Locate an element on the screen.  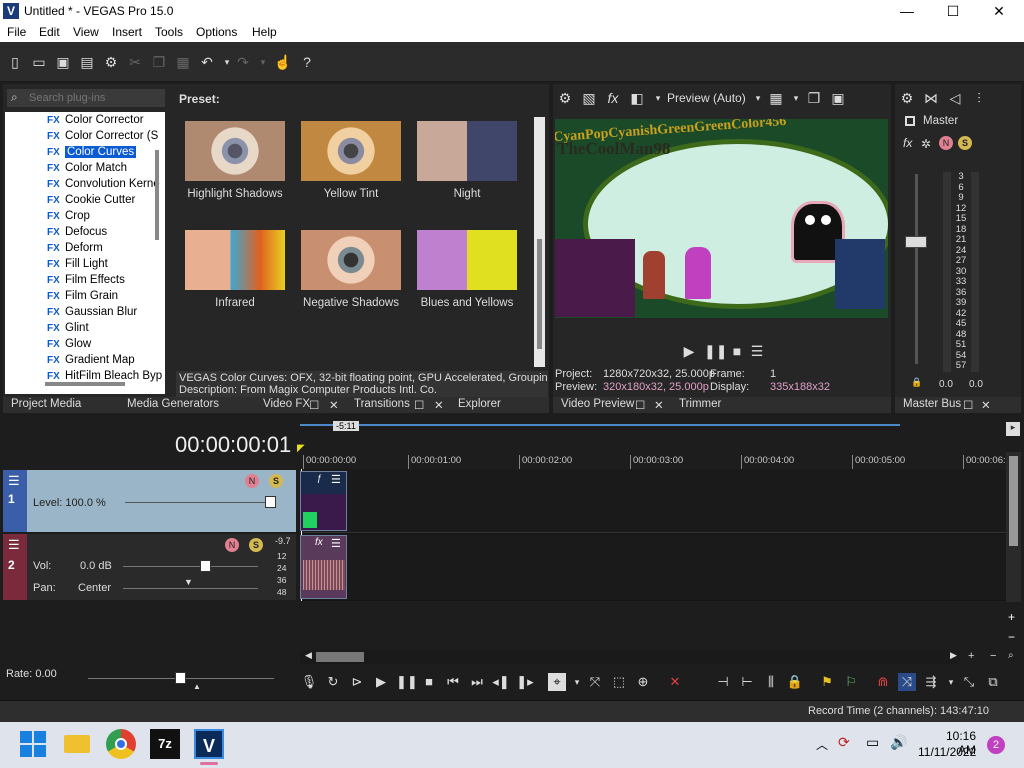
go-to-start-icon: ⏮ is located at coordinates (453, 682).